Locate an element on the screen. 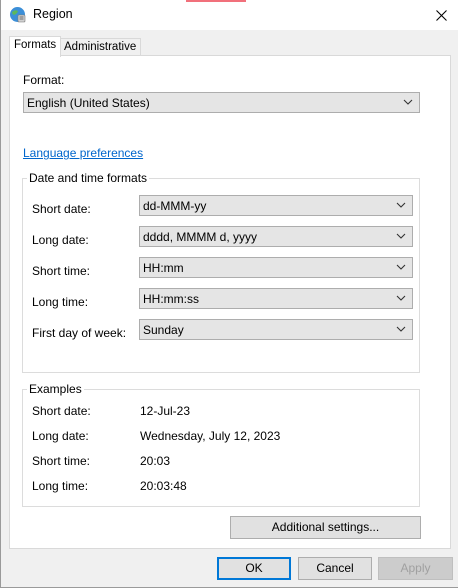 The height and width of the screenshot is (588, 458). first-day-of-week-select: Sunday is located at coordinates (276, 329).